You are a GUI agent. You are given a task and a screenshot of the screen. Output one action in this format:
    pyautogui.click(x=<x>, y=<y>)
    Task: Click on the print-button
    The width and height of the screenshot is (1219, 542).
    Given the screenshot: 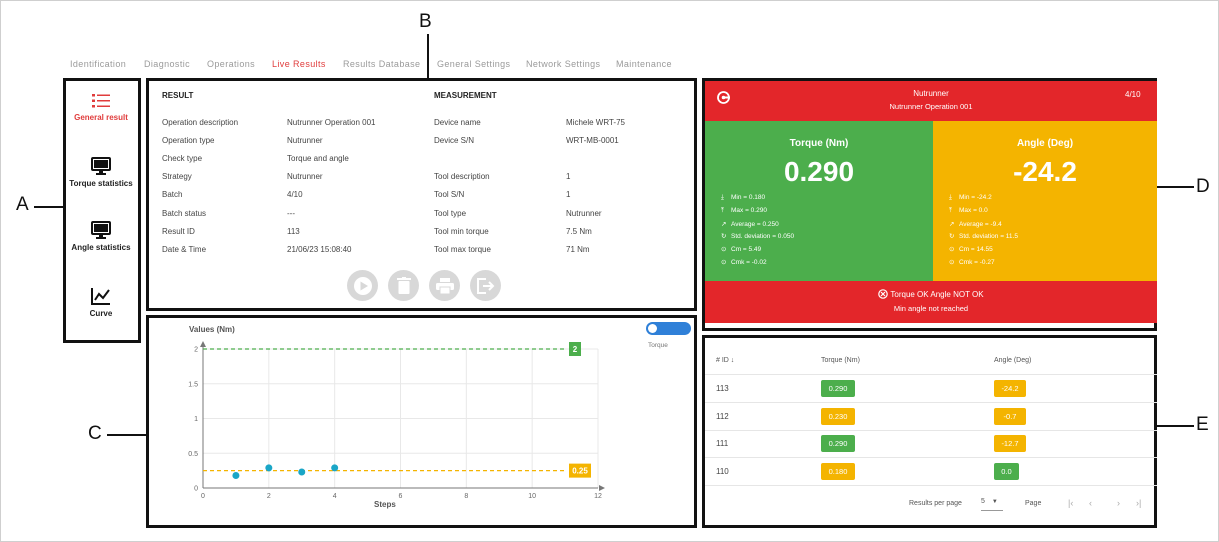 What is the action you would take?
    pyautogui.click(x=444, y=285)
    